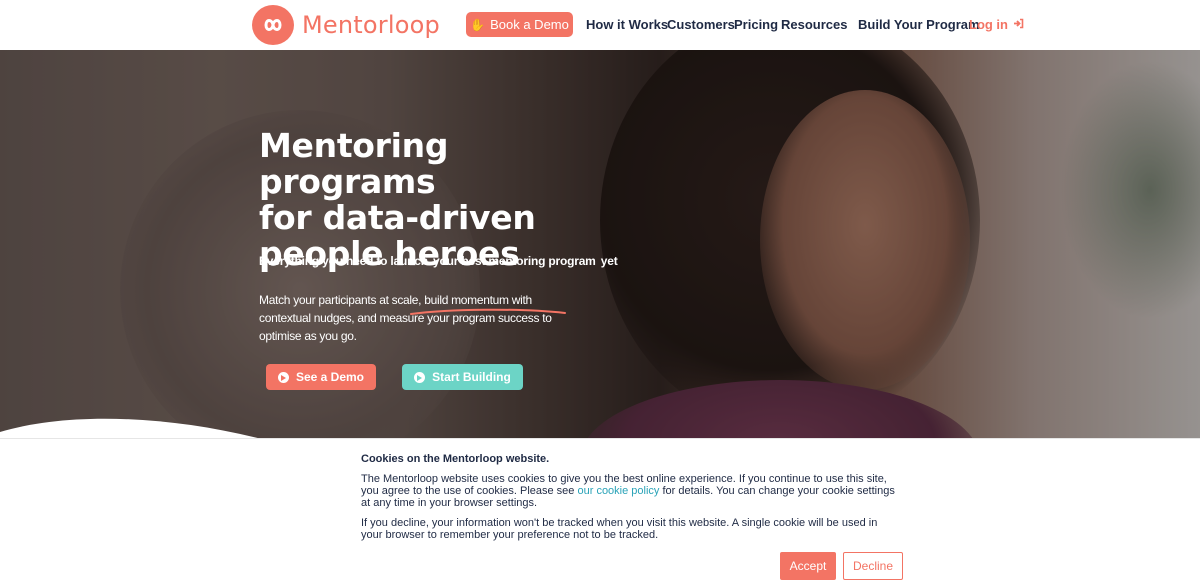 The height and width of the screenshot is (588, 1200). What do you see at coordinates (330, 377) in the screenshot?
I see `see-demo-label: See a Demo` at bounding box center [330, 377].